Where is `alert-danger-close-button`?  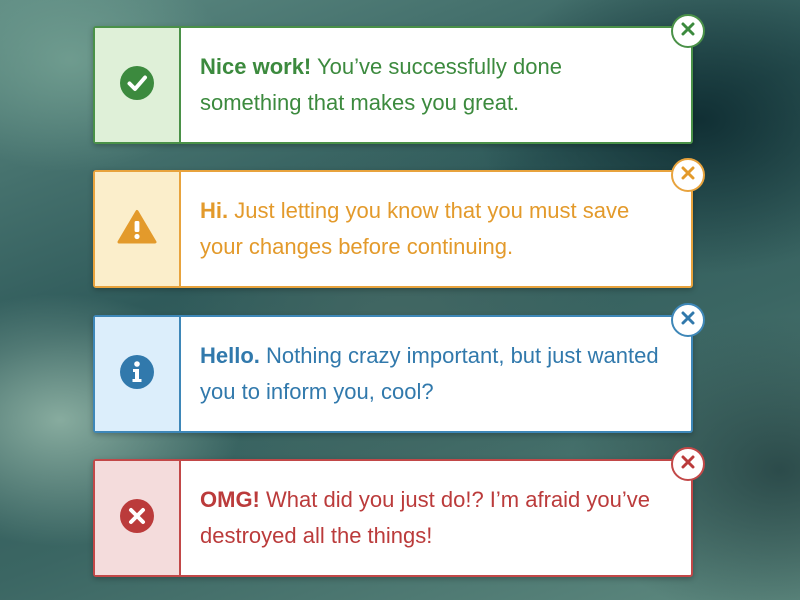
alert-danger-close-button is located at coordinates (688, 464).